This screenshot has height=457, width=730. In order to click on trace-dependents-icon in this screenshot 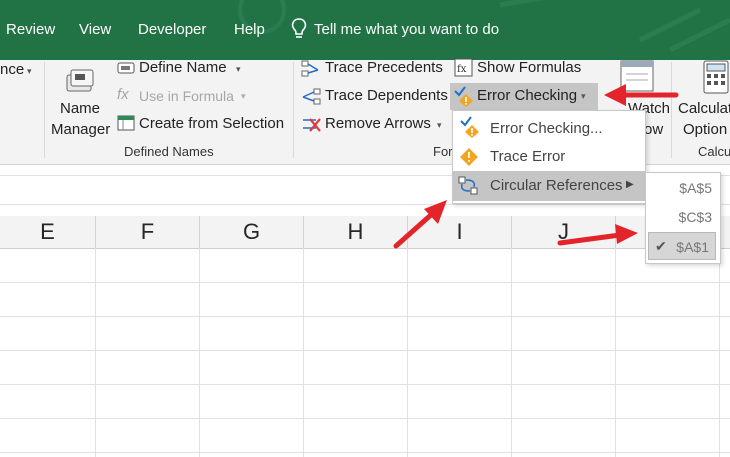, I will do `click(311, 97)`.